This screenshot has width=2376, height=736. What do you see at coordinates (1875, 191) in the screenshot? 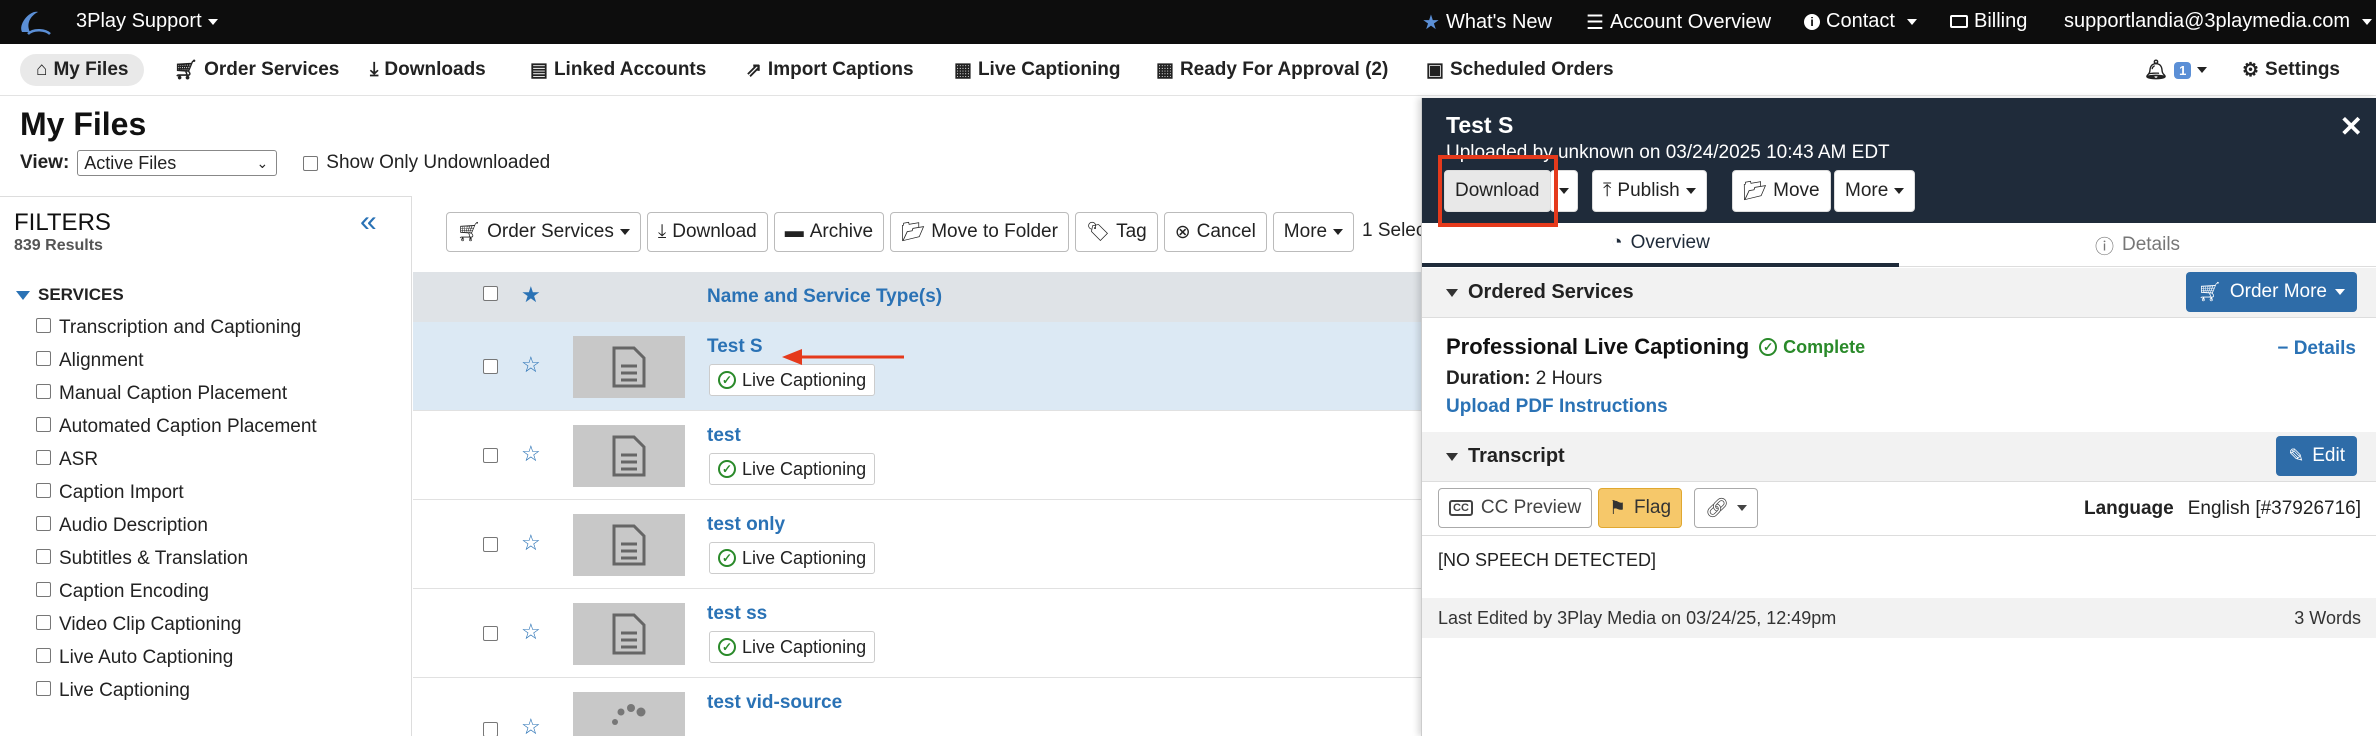
I see `panel-more-button: More` at bounding box center [1875, 191].